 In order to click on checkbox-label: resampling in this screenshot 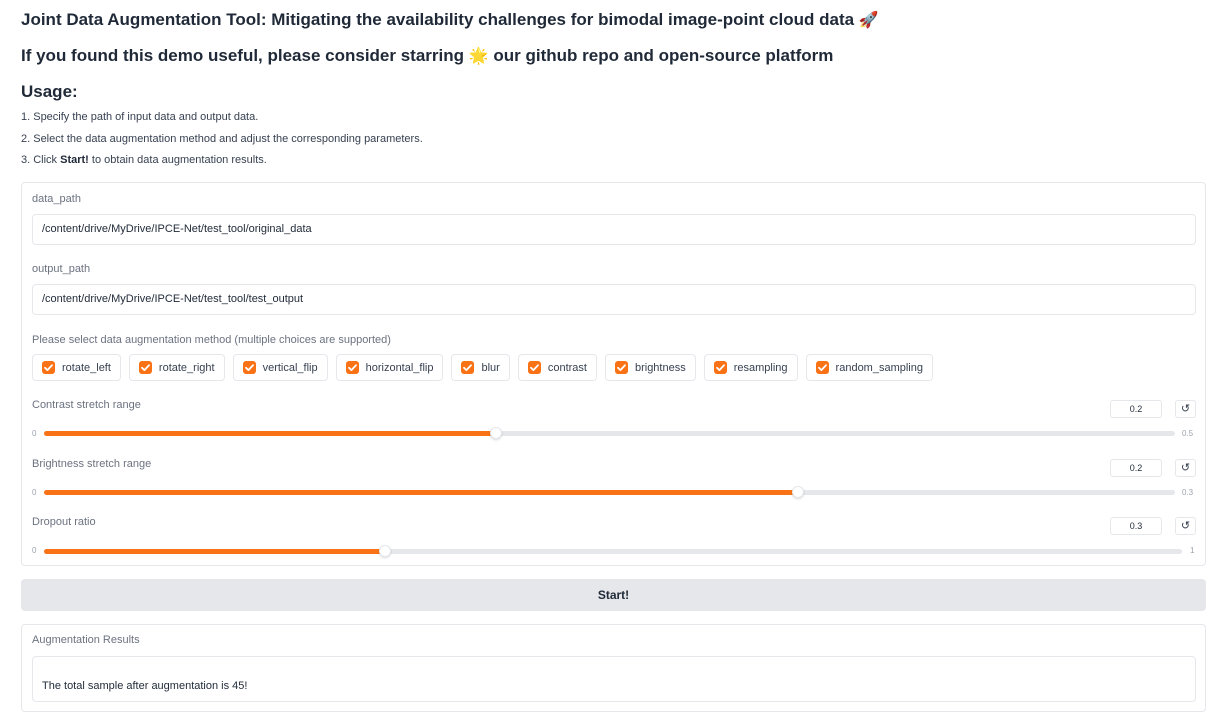, I will do `click(760, 367)`.